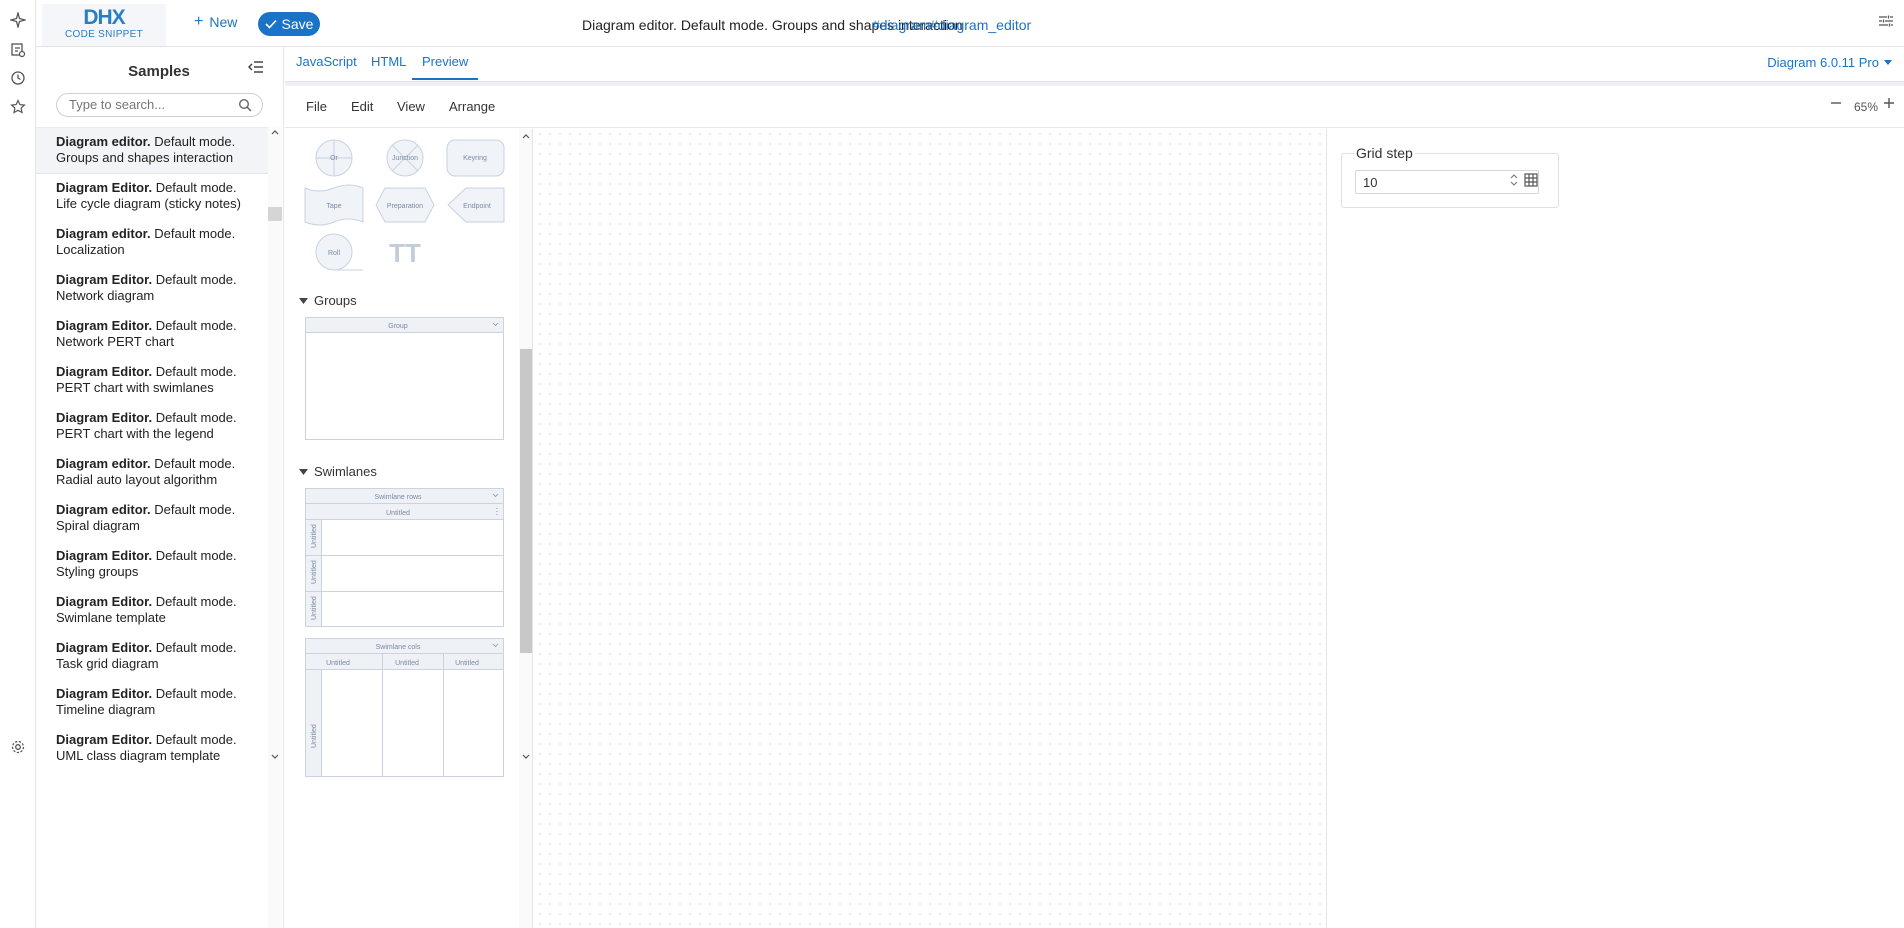 The height and width of the screenshot is (928, 1904). I want to click on shape-label-tape: Tape, so click(333, 206).